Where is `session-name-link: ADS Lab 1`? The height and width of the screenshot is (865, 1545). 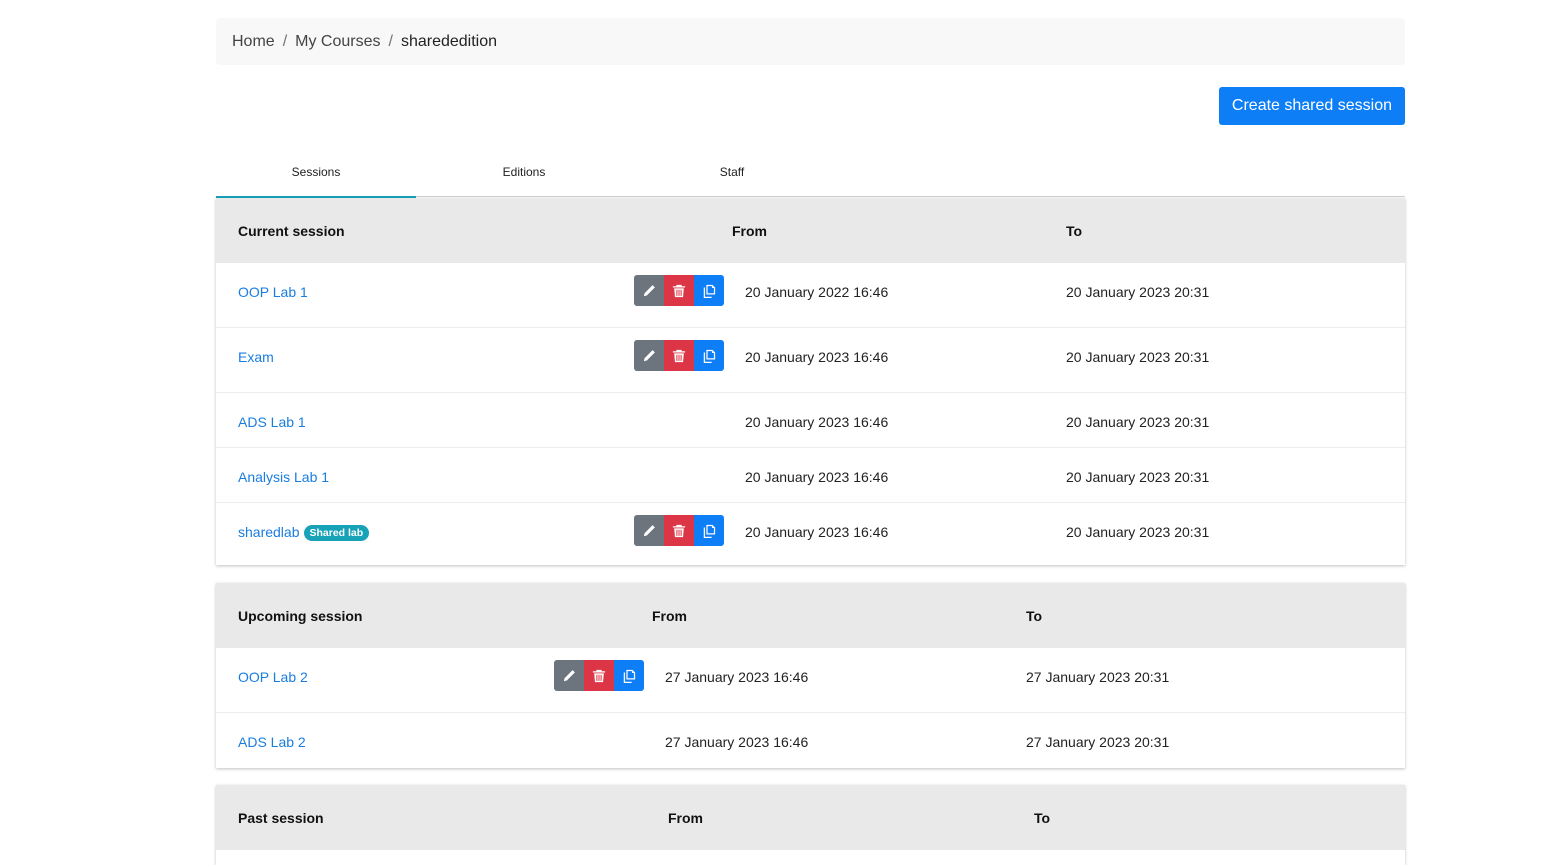
session-name-link: ADS Lab 1 is located at coordinates (272, 422).